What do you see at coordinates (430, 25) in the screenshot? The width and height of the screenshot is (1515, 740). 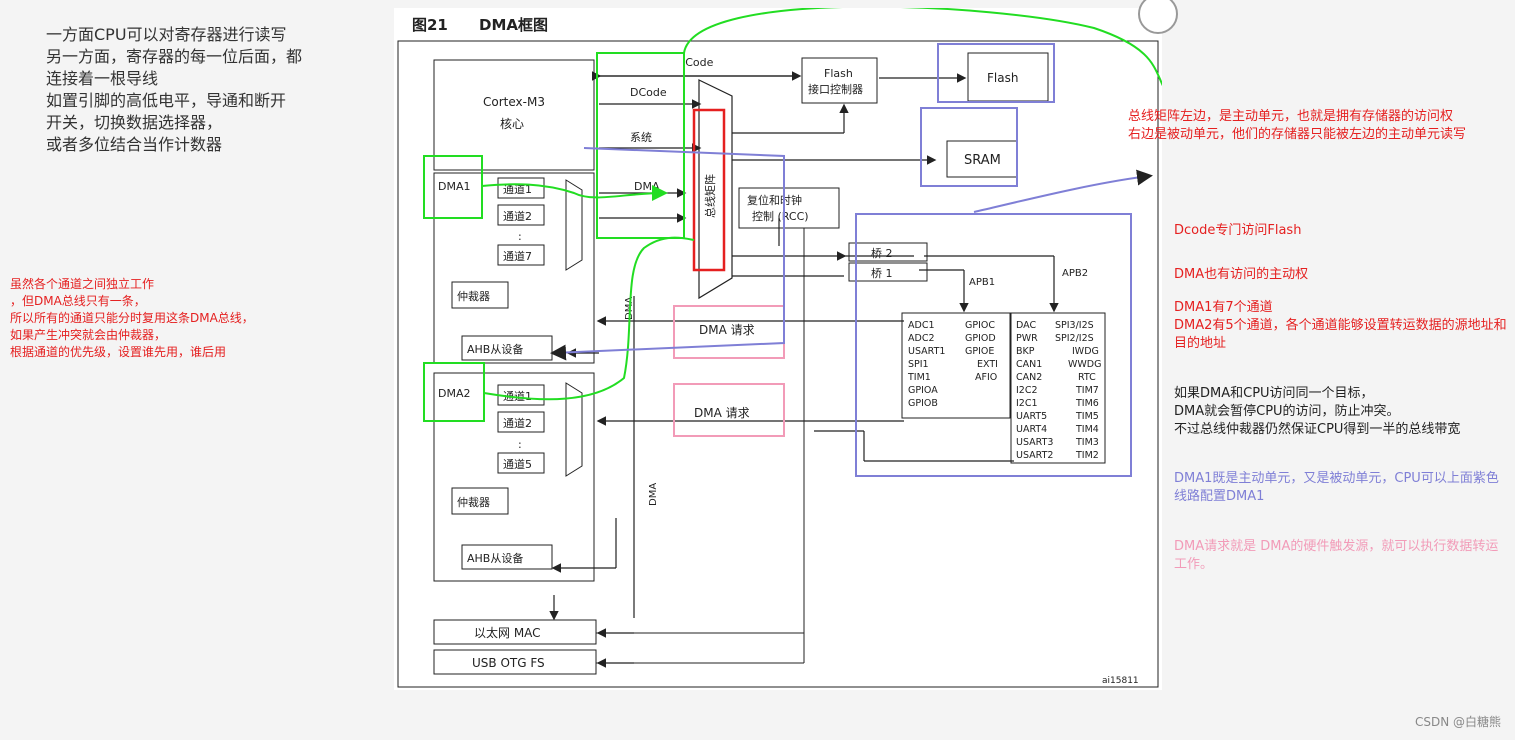 I see `figure-number: 图21` at bounding box center [430, 25].